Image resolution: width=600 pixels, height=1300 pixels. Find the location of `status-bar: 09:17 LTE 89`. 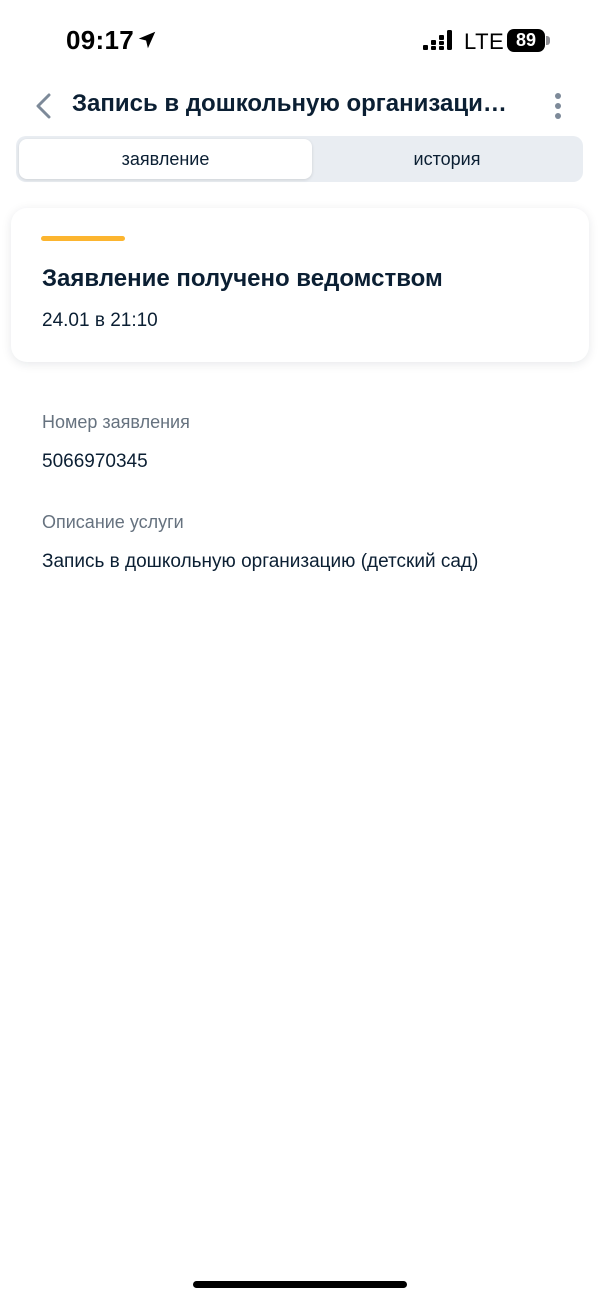

status-bar: 09:17 LTE 89 is located at coordinates (300, 40).